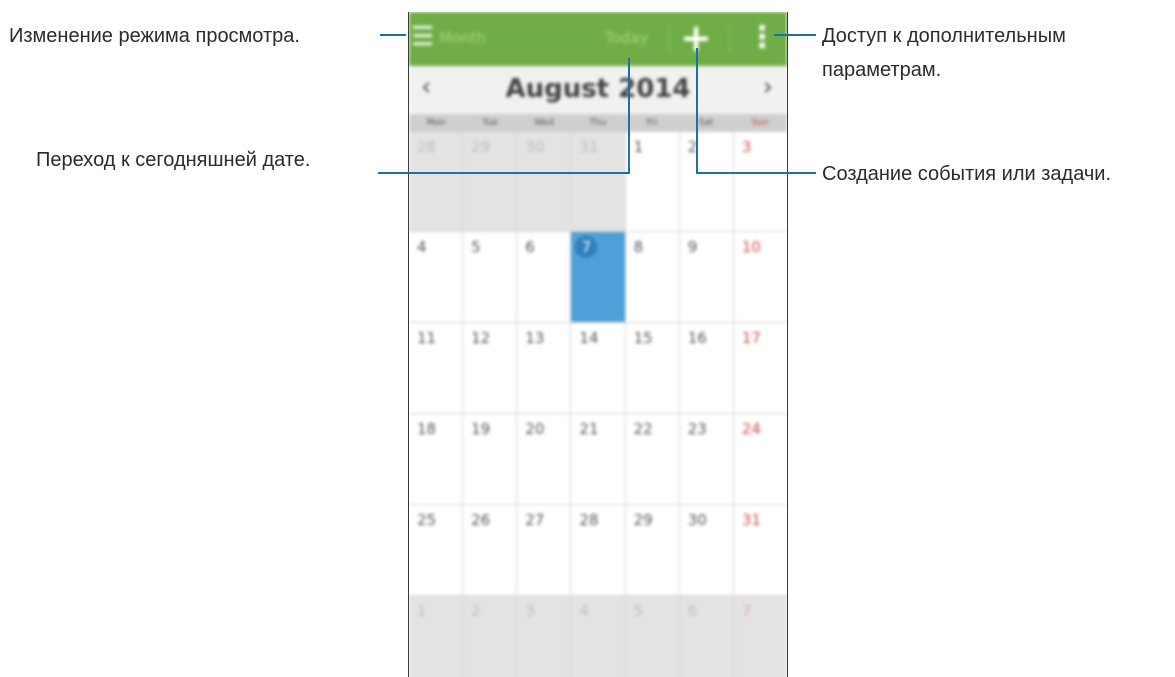  Describe the element at coordinates (481, 520) in the screenshot. I see `day-number: 26` at that location.